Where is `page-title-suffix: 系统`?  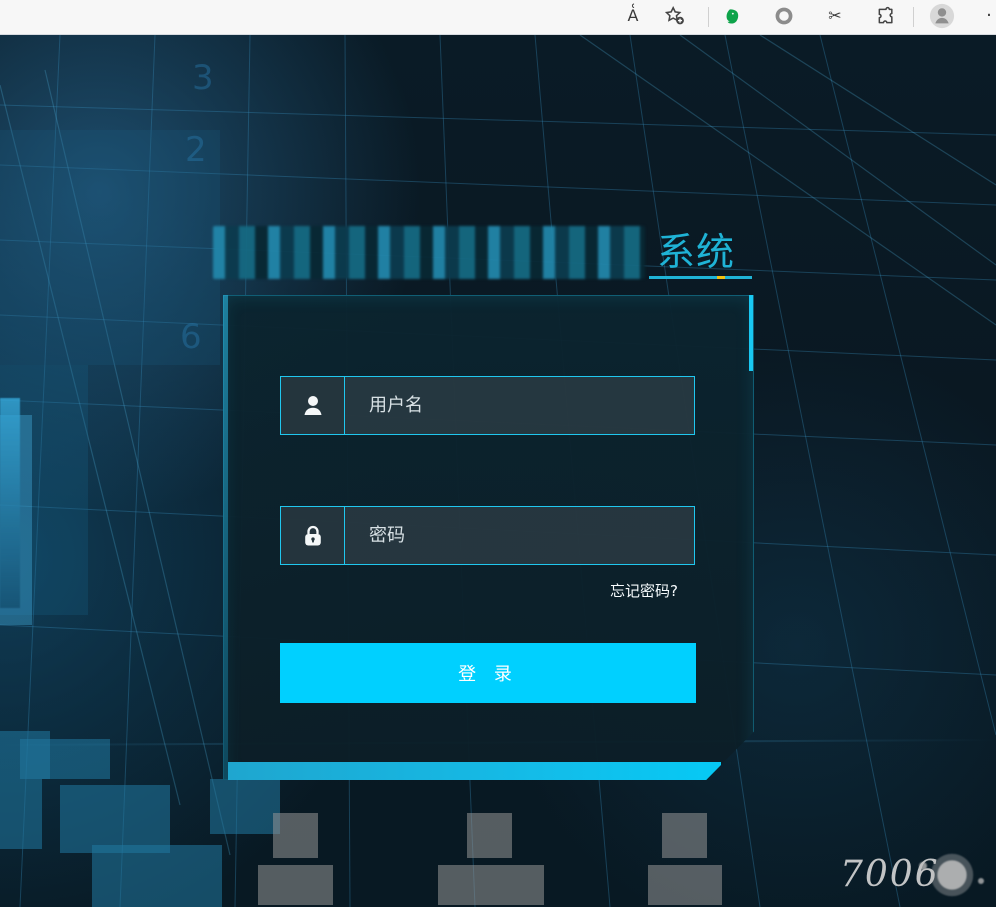 page-title-suffix: 系统 is located at coordinates (696, 252).